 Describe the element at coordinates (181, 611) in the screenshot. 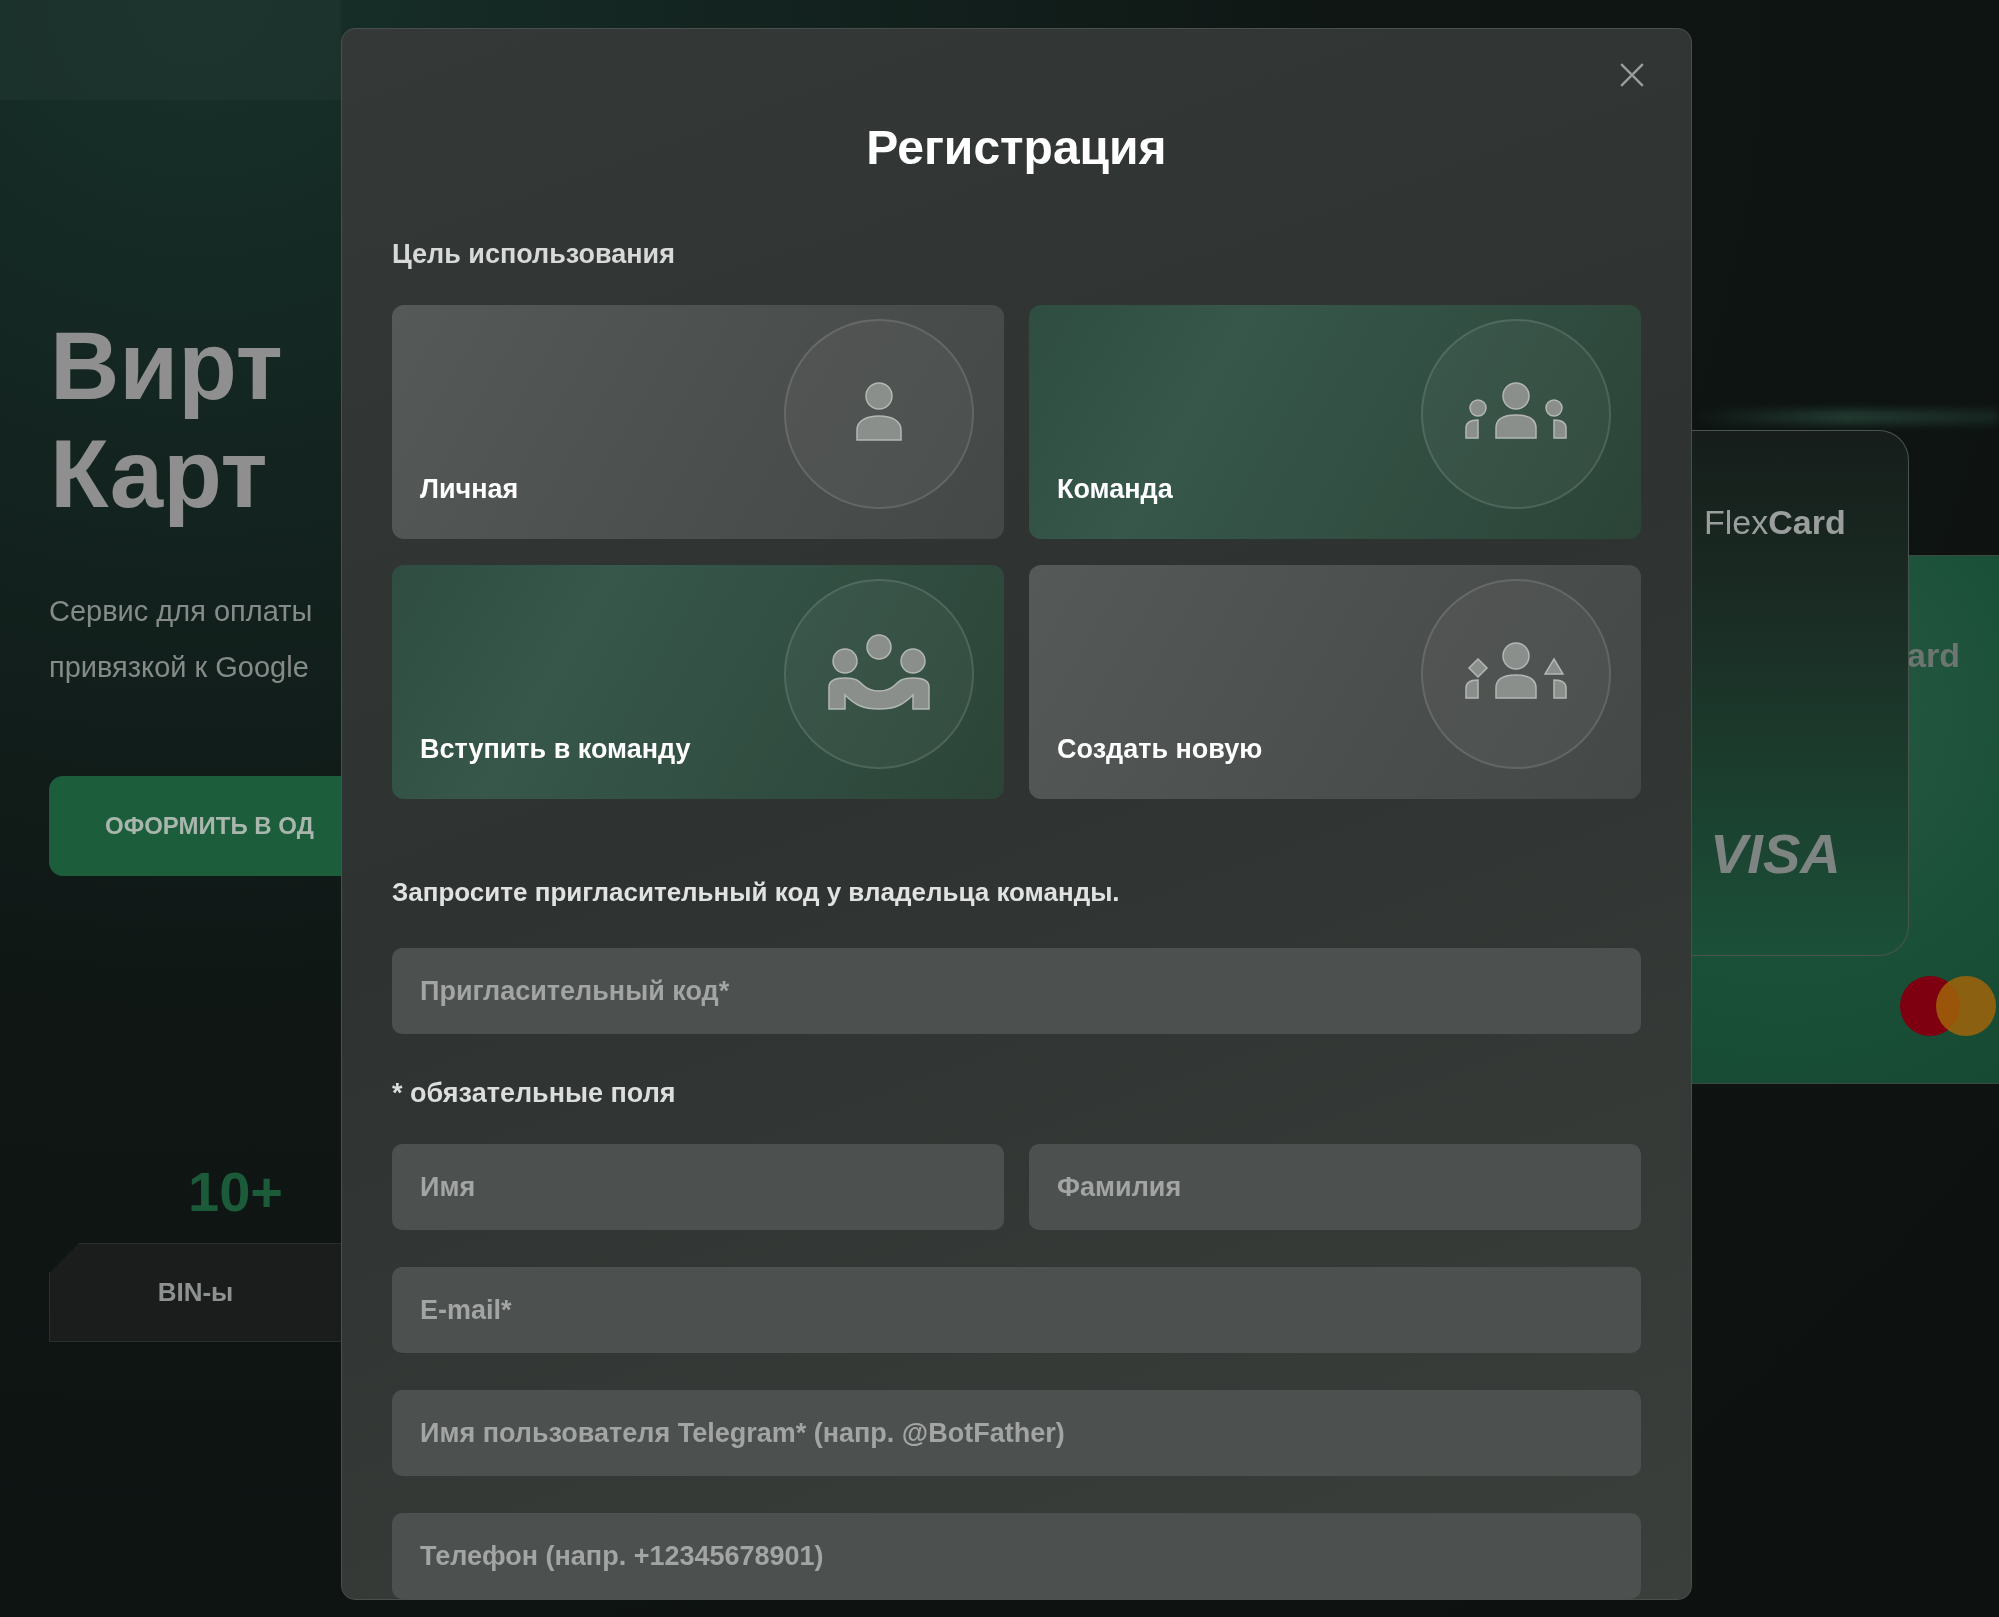

I see `hero-text: Сервис для оплаты` at that location.